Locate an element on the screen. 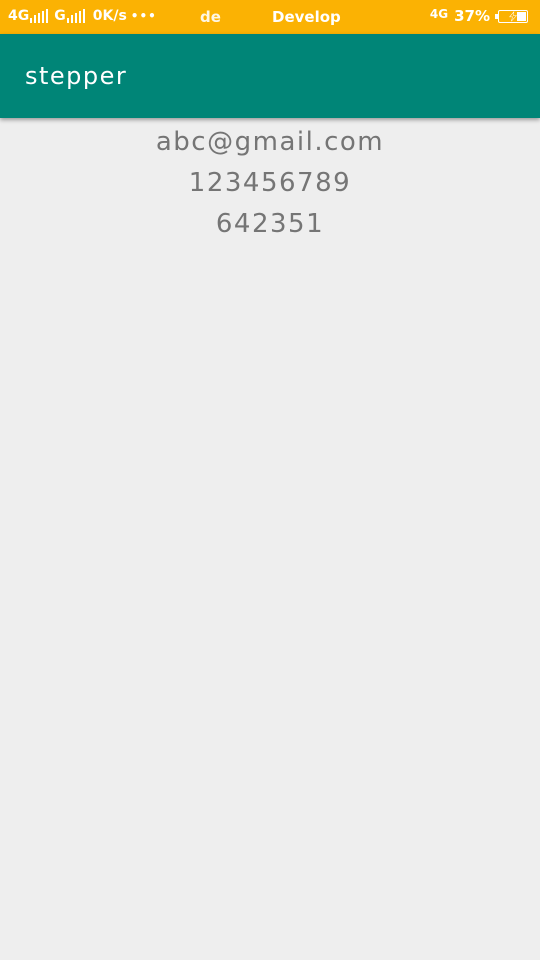  network-speed: 0K/s is located at coordinates (109, 16).